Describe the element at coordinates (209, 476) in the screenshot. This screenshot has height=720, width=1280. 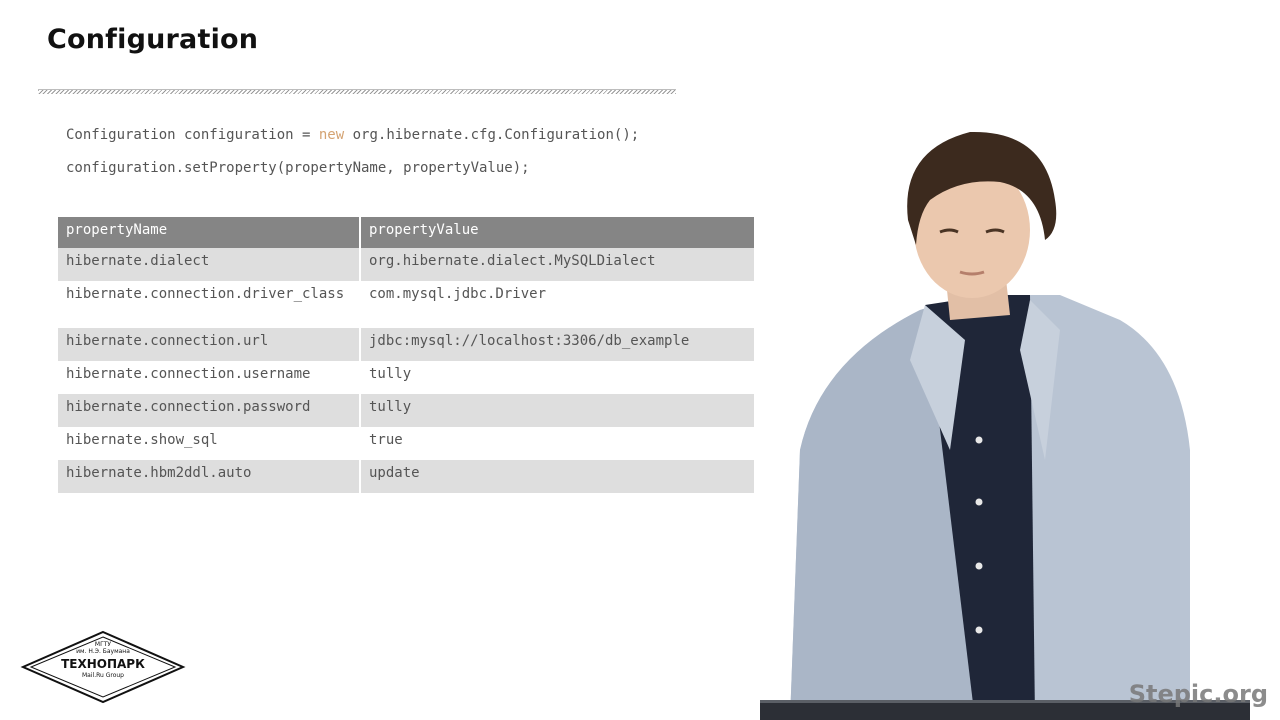
I see `property-name-cell: hibernate.hbm2ddl.auto` at that location.